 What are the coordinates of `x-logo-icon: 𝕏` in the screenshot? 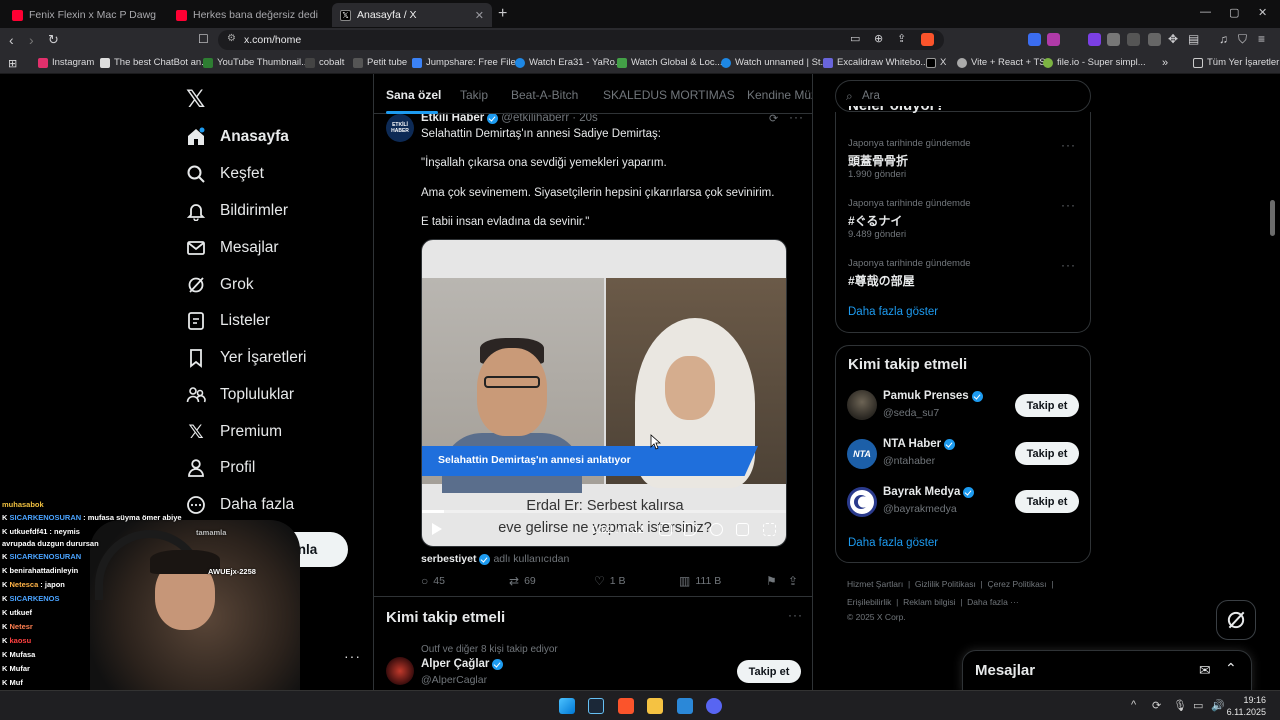 It's located at (195, 99).